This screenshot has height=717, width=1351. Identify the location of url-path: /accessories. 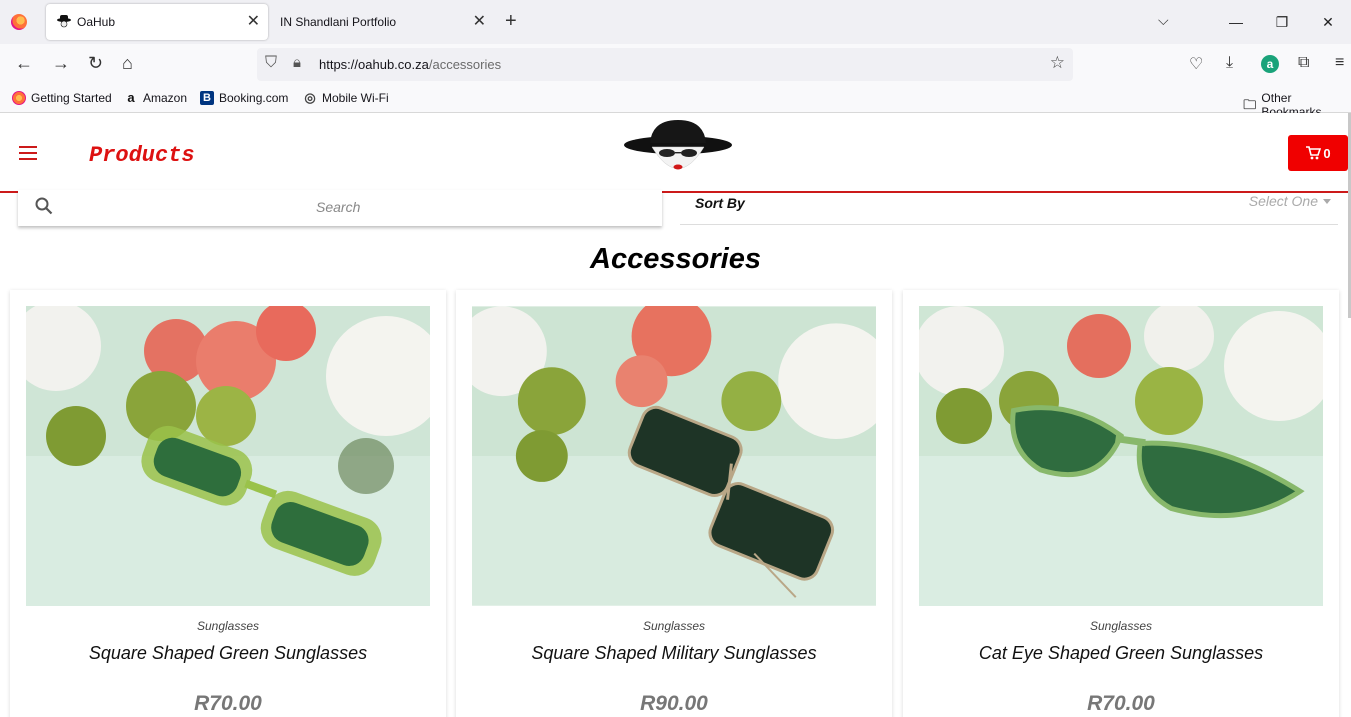
(465, 64).